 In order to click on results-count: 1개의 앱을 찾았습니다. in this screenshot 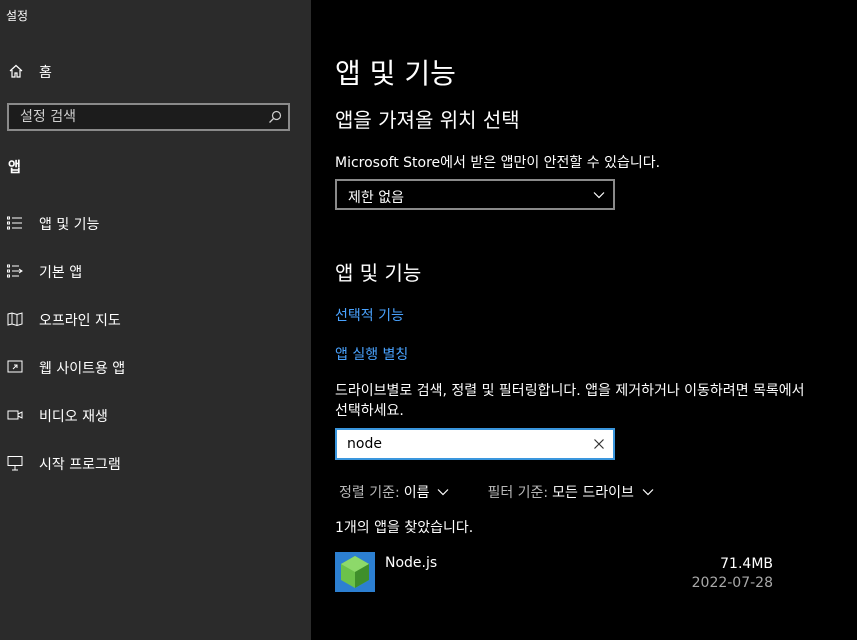, I will do `click(404, 528)`.